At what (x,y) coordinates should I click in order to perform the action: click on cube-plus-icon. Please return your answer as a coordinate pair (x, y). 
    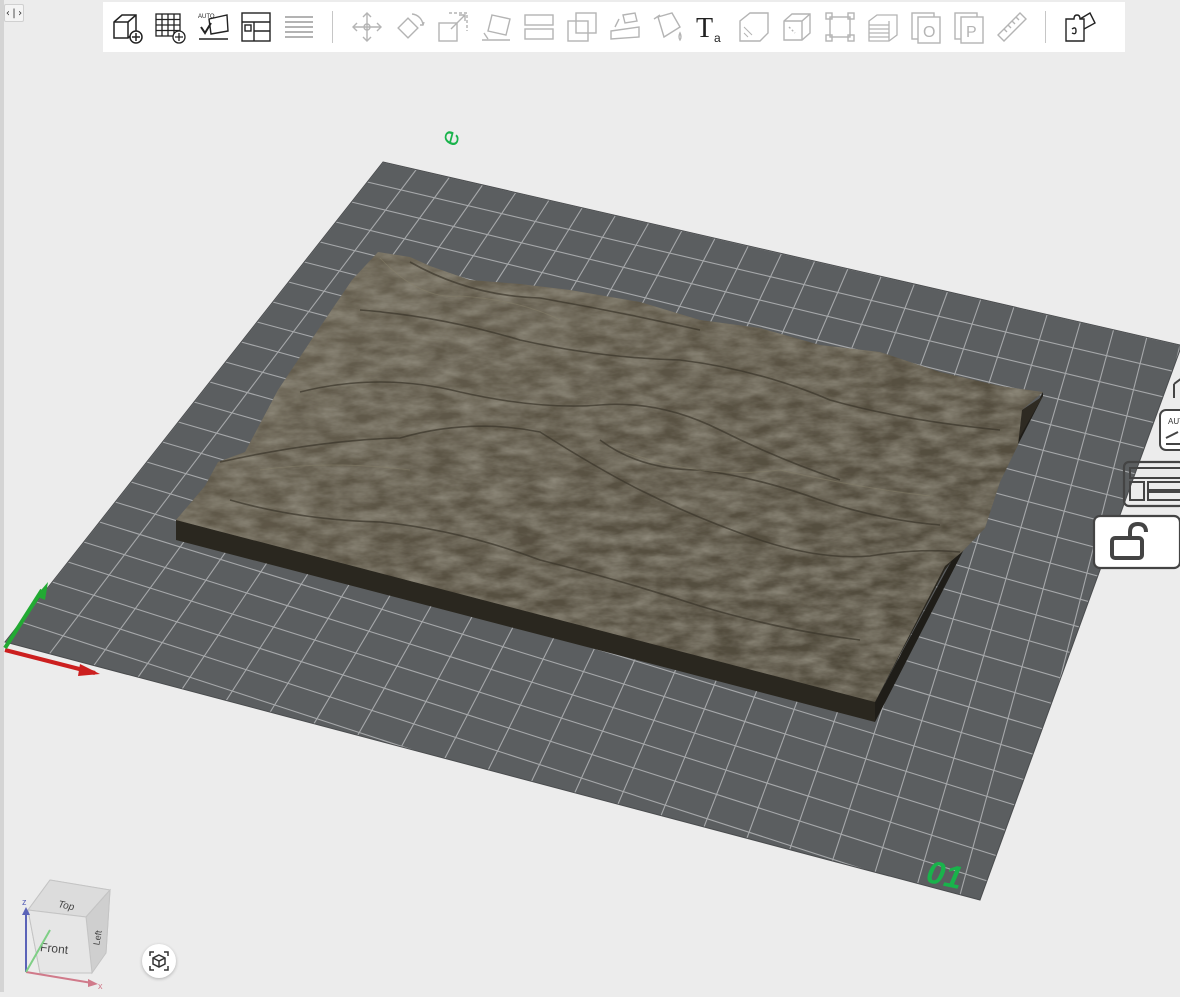
    Looking at the image, I should click on (1176, 385).